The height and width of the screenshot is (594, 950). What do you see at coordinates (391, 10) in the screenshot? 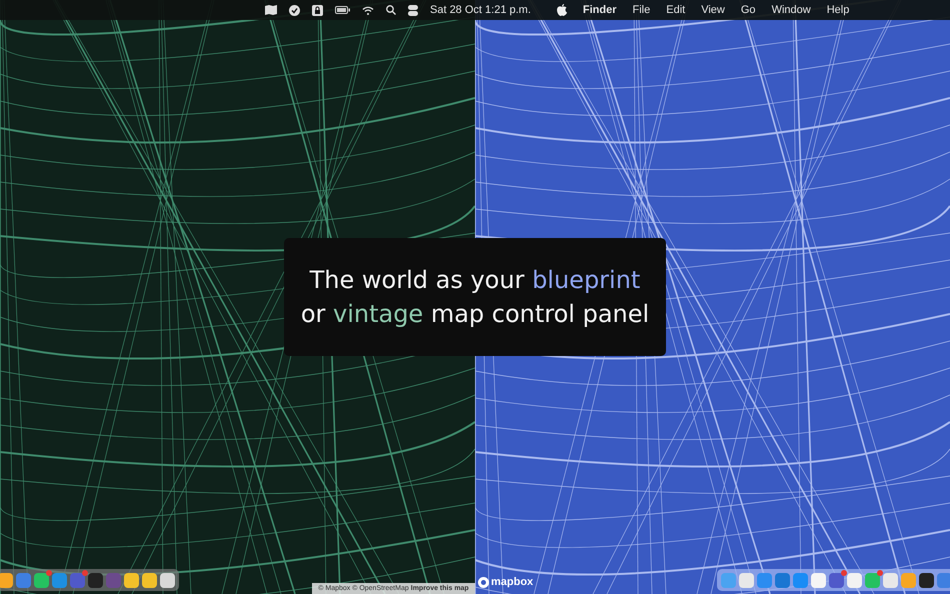
I see `search-icon` at bounding box center [391, 10].